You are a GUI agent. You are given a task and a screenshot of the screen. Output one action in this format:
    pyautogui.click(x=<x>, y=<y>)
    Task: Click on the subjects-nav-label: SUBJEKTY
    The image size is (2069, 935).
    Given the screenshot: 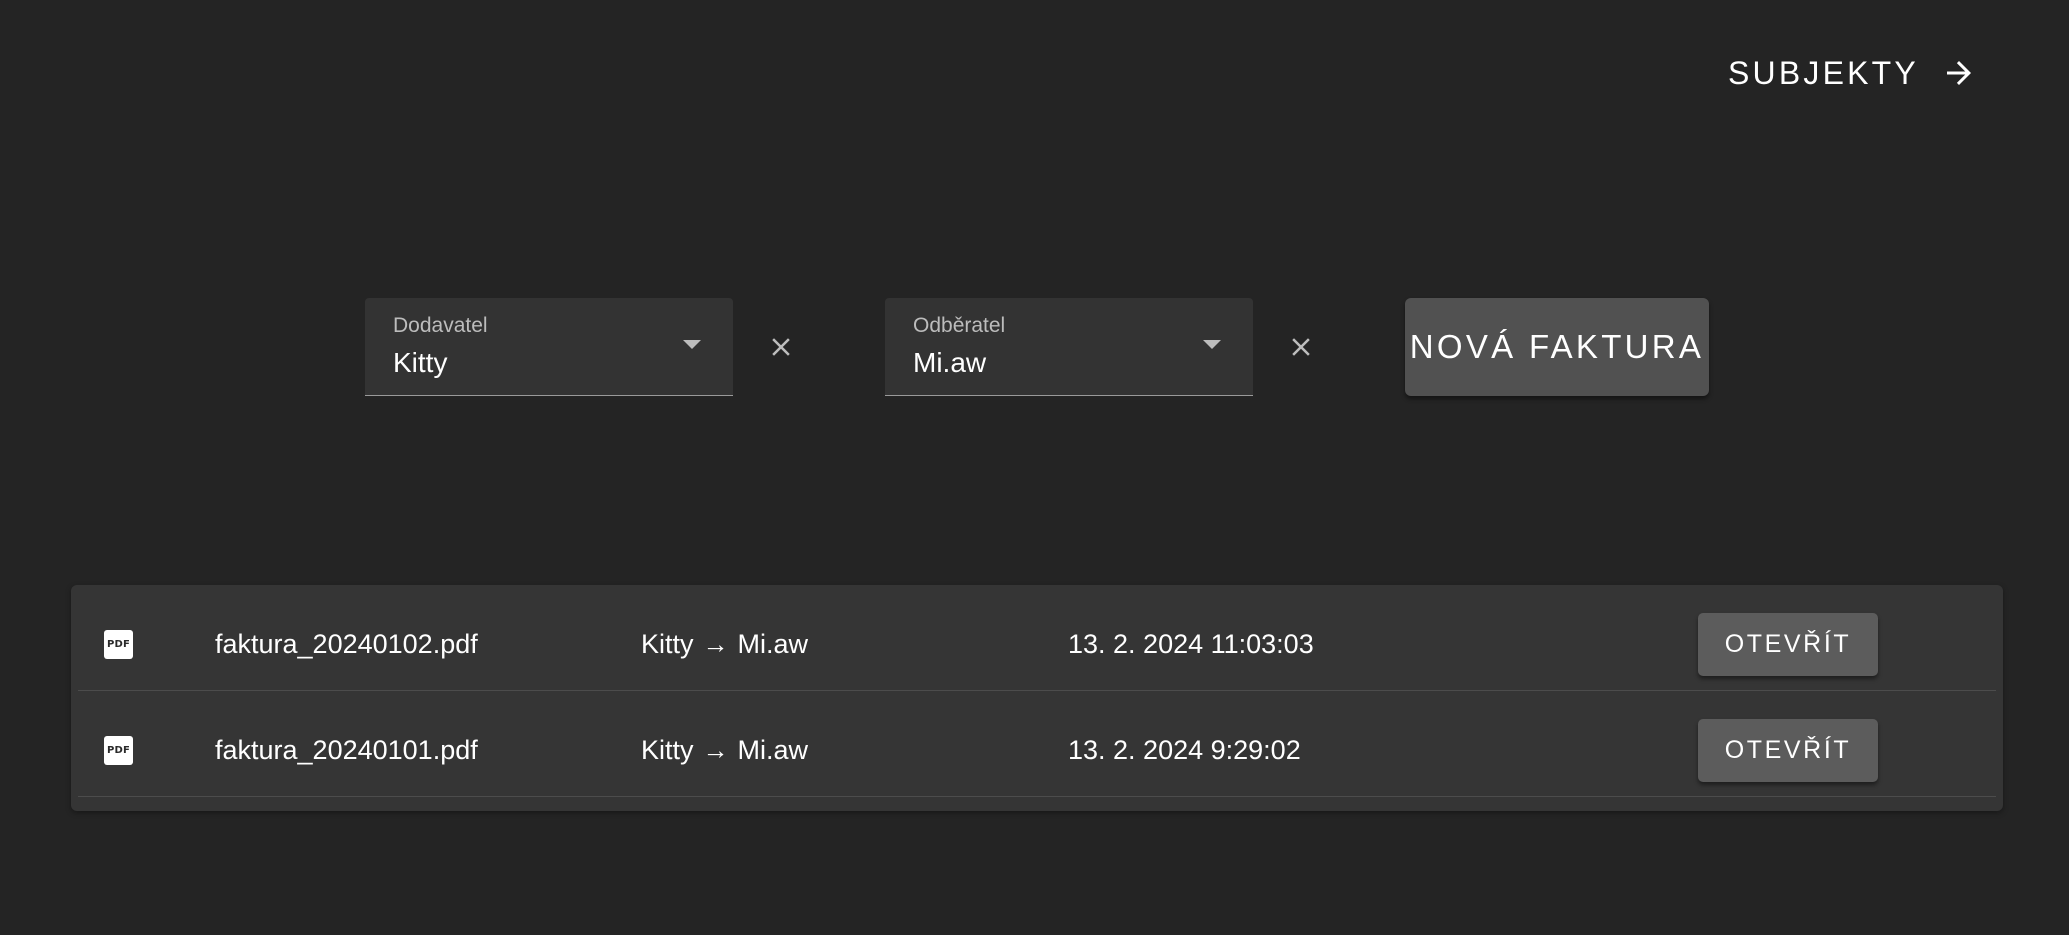 What is the action you would take?
    pyautogui.click(x=1823, y=72)
    